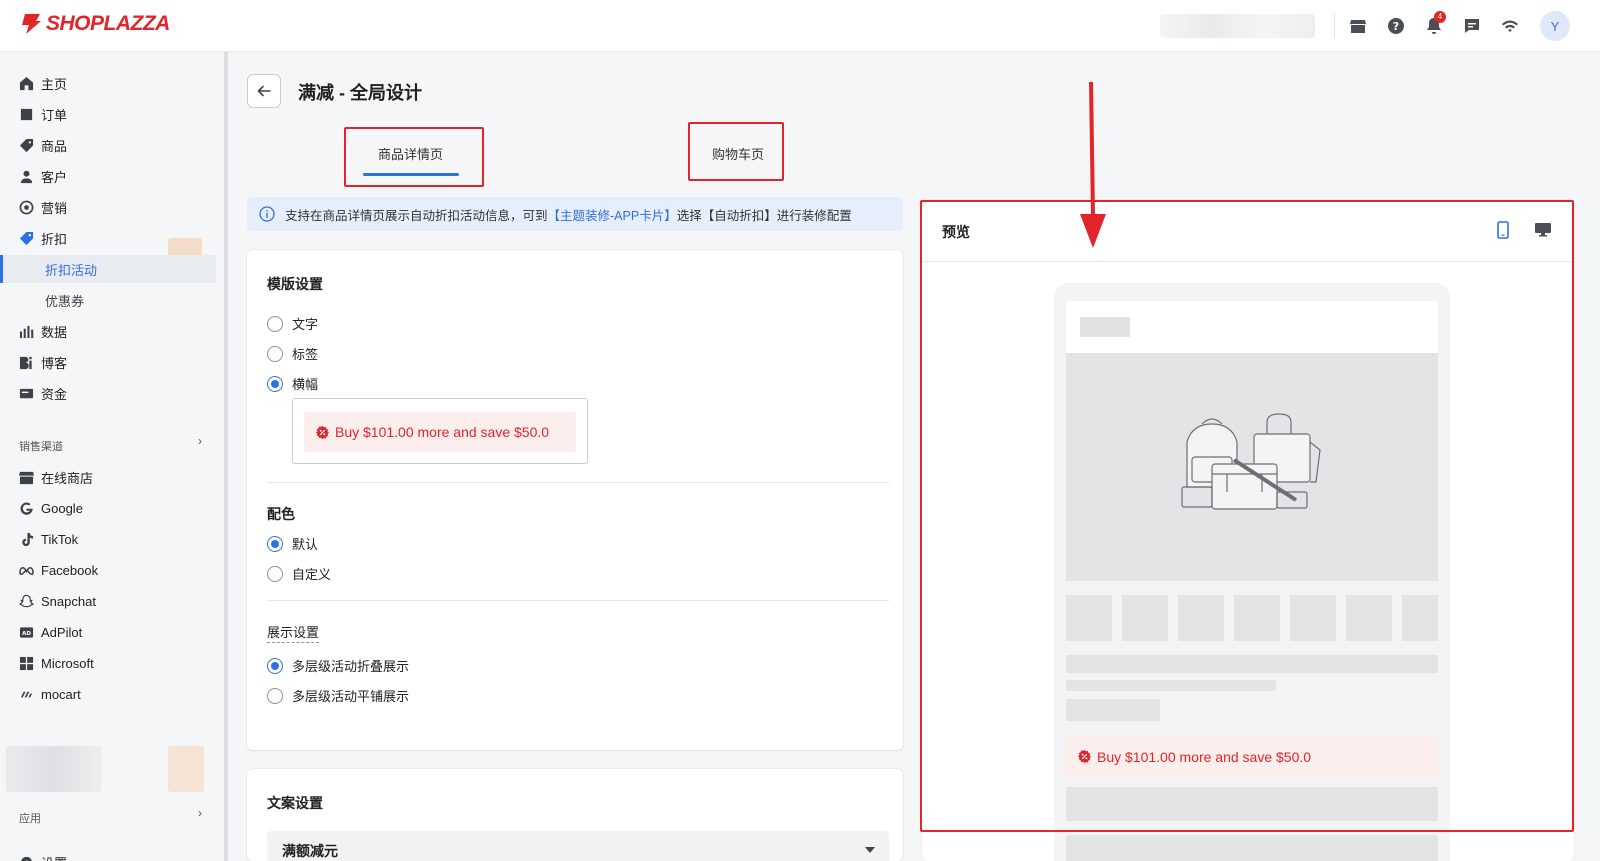 Image resolution: width=1600 pixels, height=861 pixels. Describe the element at coordinates (108, 694) in the screenshot. I see `sidebar-item-mocart: mocart` at that location.